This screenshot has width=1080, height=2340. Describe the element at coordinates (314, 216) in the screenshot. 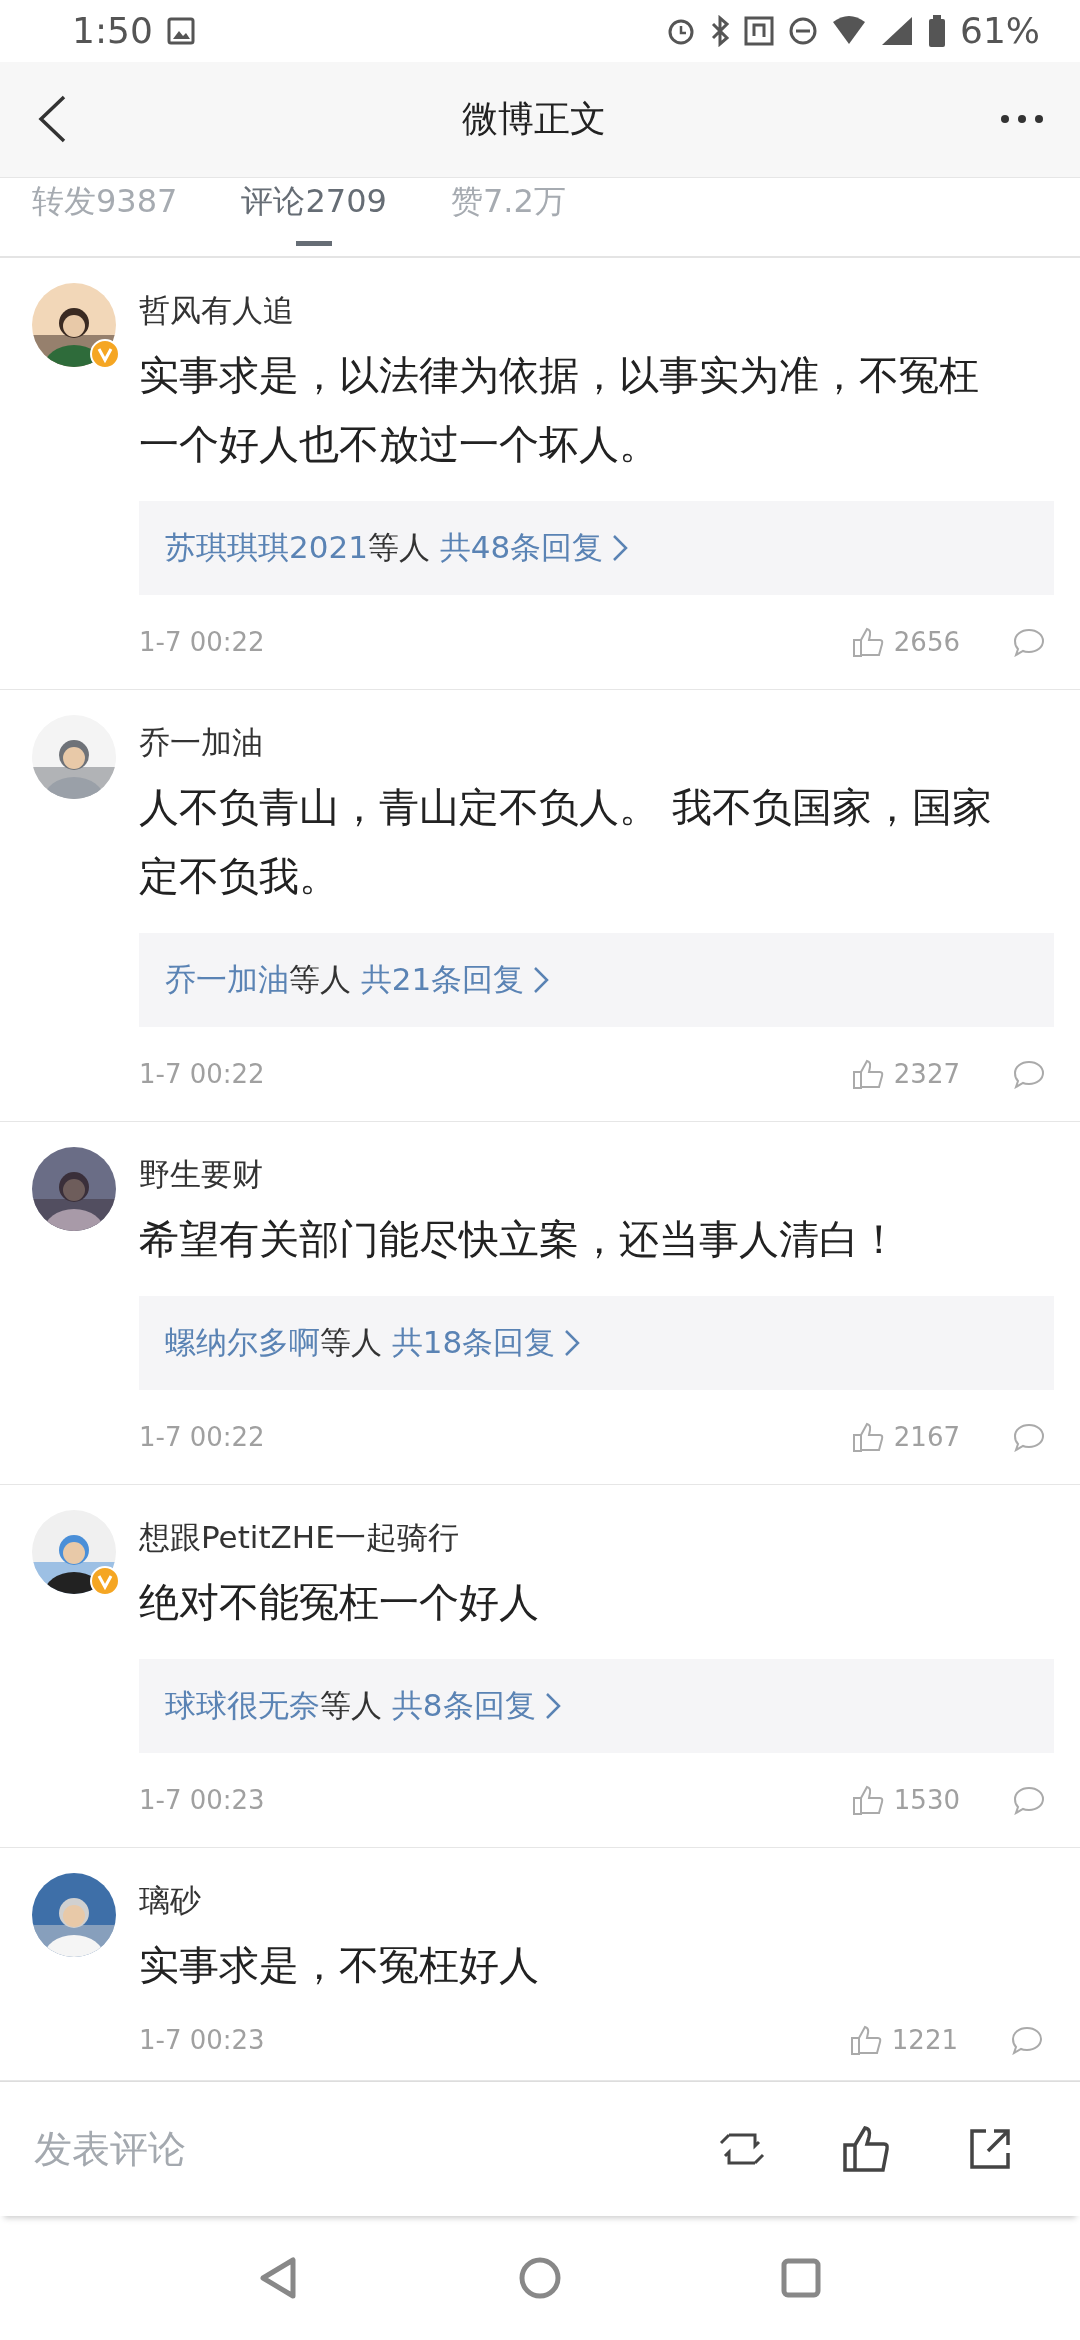

I see `tab: 评论2709` at that location.